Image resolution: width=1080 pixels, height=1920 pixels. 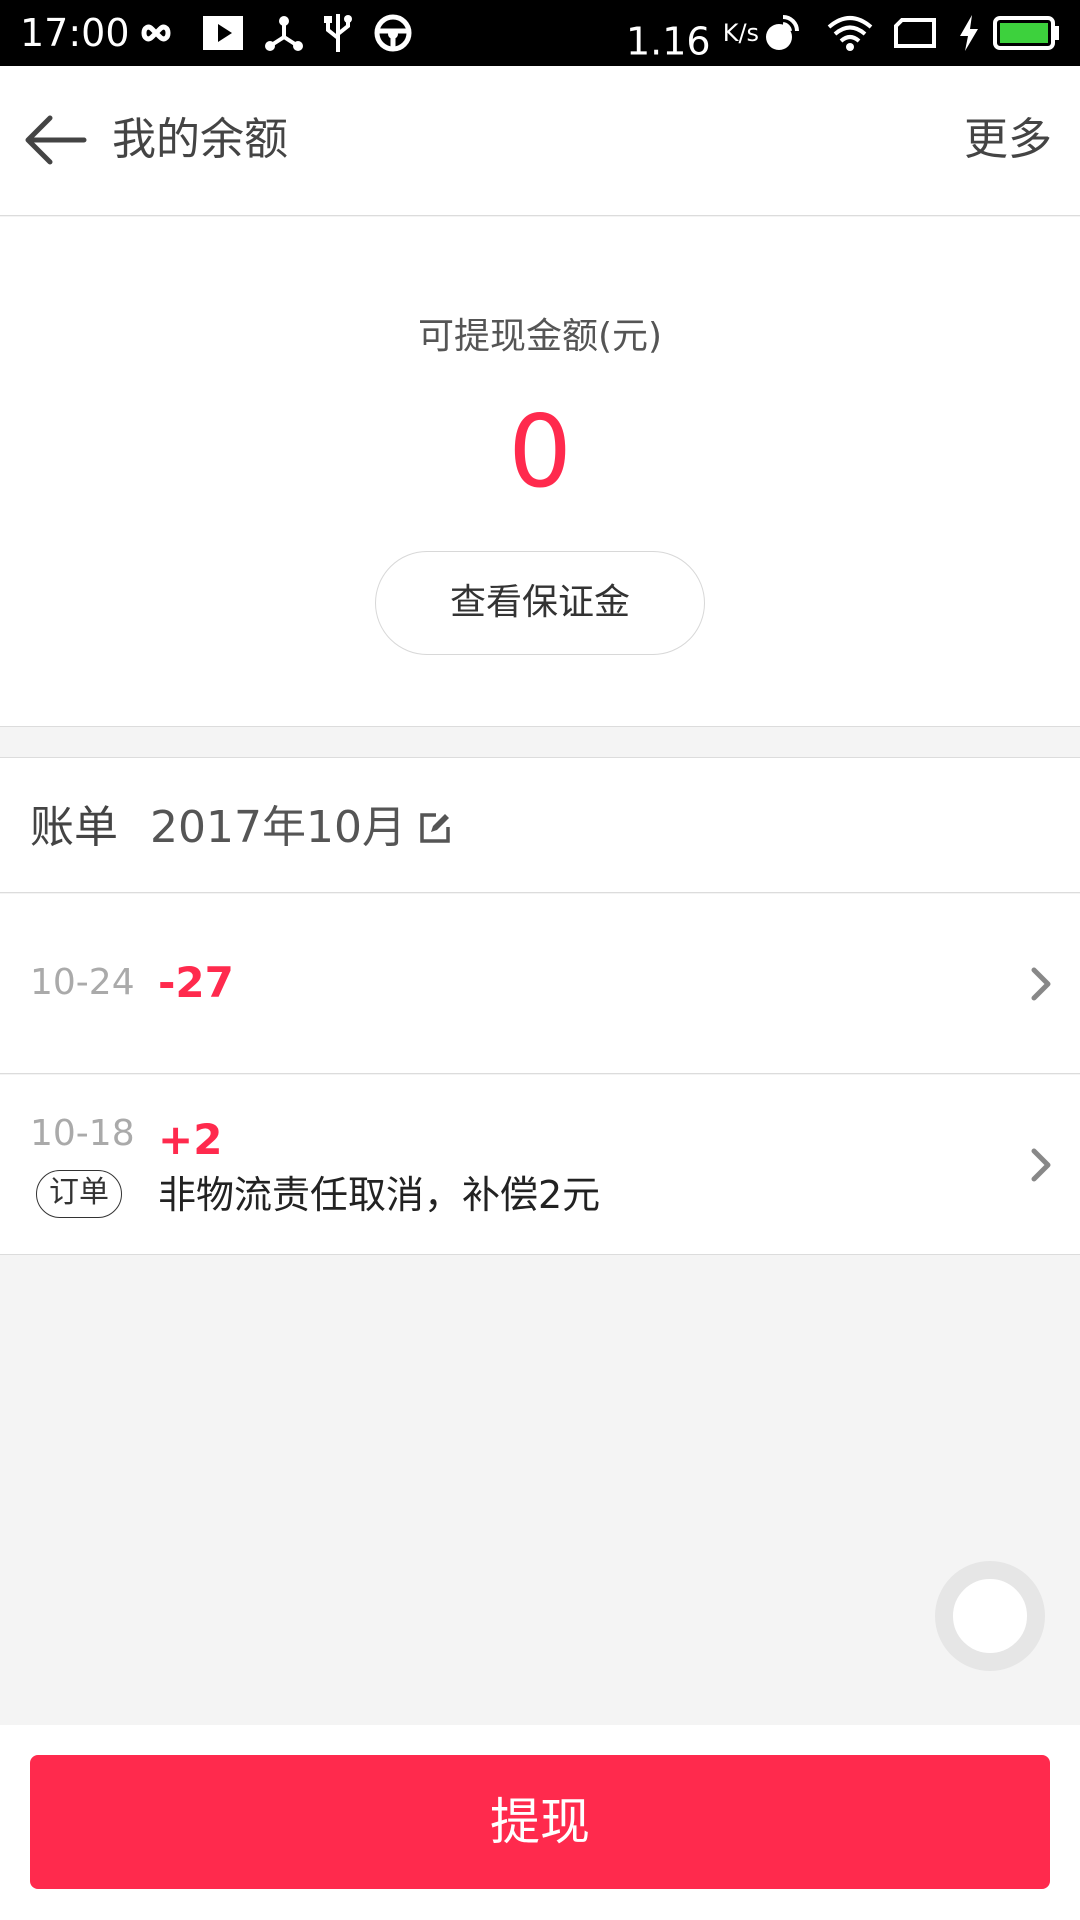 What do you see at coordinates (190, 1139) in the screenshot?
I see `transaction-amount: +2` at bounding box center [190, 1139].